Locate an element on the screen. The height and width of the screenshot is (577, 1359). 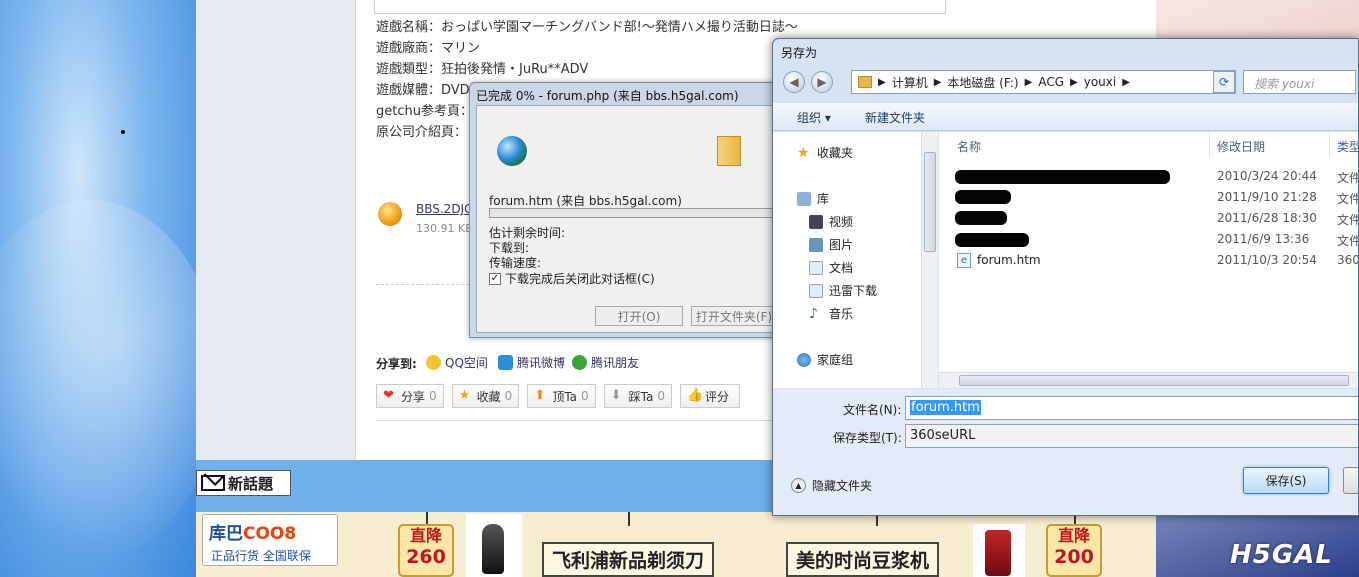
forward-button: ▶ is located at coordinates (822, 82).